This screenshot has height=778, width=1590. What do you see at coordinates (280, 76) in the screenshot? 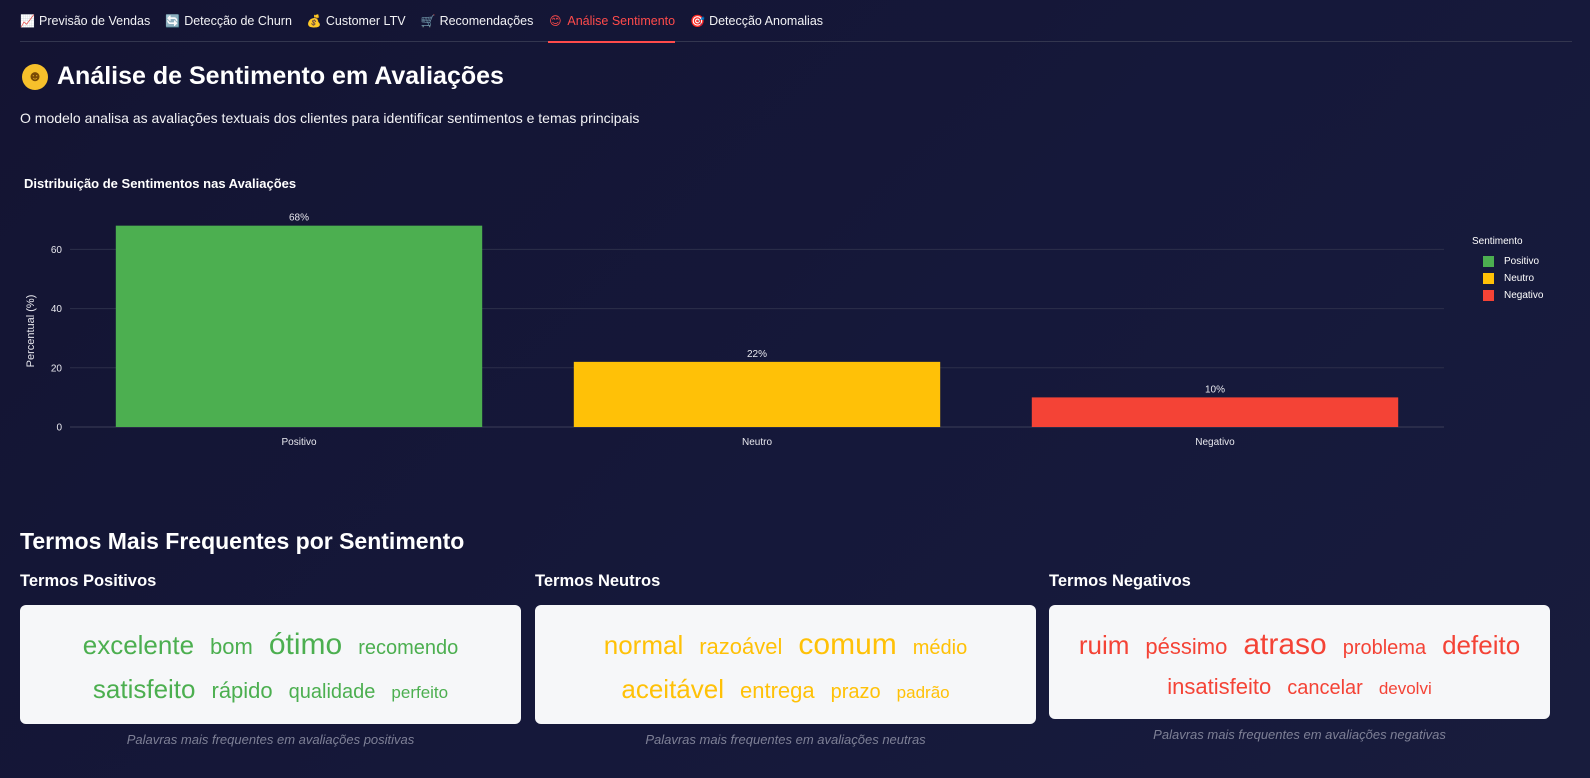
I see `page-title-text: Análise de Sentimento em Avaliações` at bounding box center [280, 76].